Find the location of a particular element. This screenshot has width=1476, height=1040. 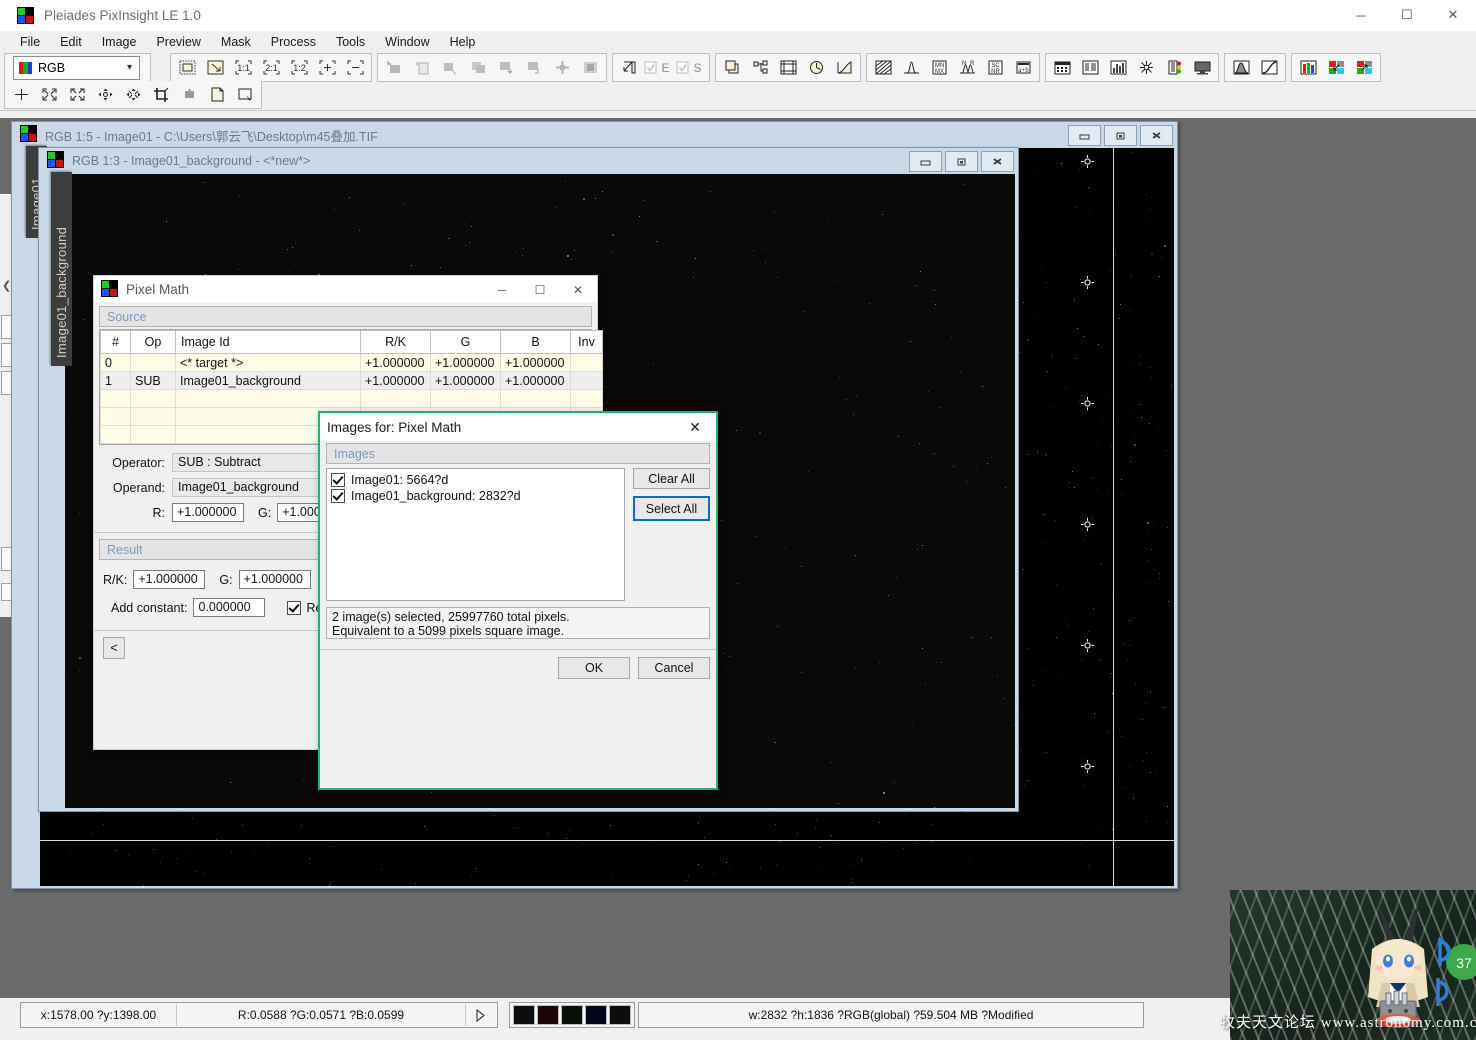

zoom-1-2-icon: 1:2 is located at coordinates (299, 68).